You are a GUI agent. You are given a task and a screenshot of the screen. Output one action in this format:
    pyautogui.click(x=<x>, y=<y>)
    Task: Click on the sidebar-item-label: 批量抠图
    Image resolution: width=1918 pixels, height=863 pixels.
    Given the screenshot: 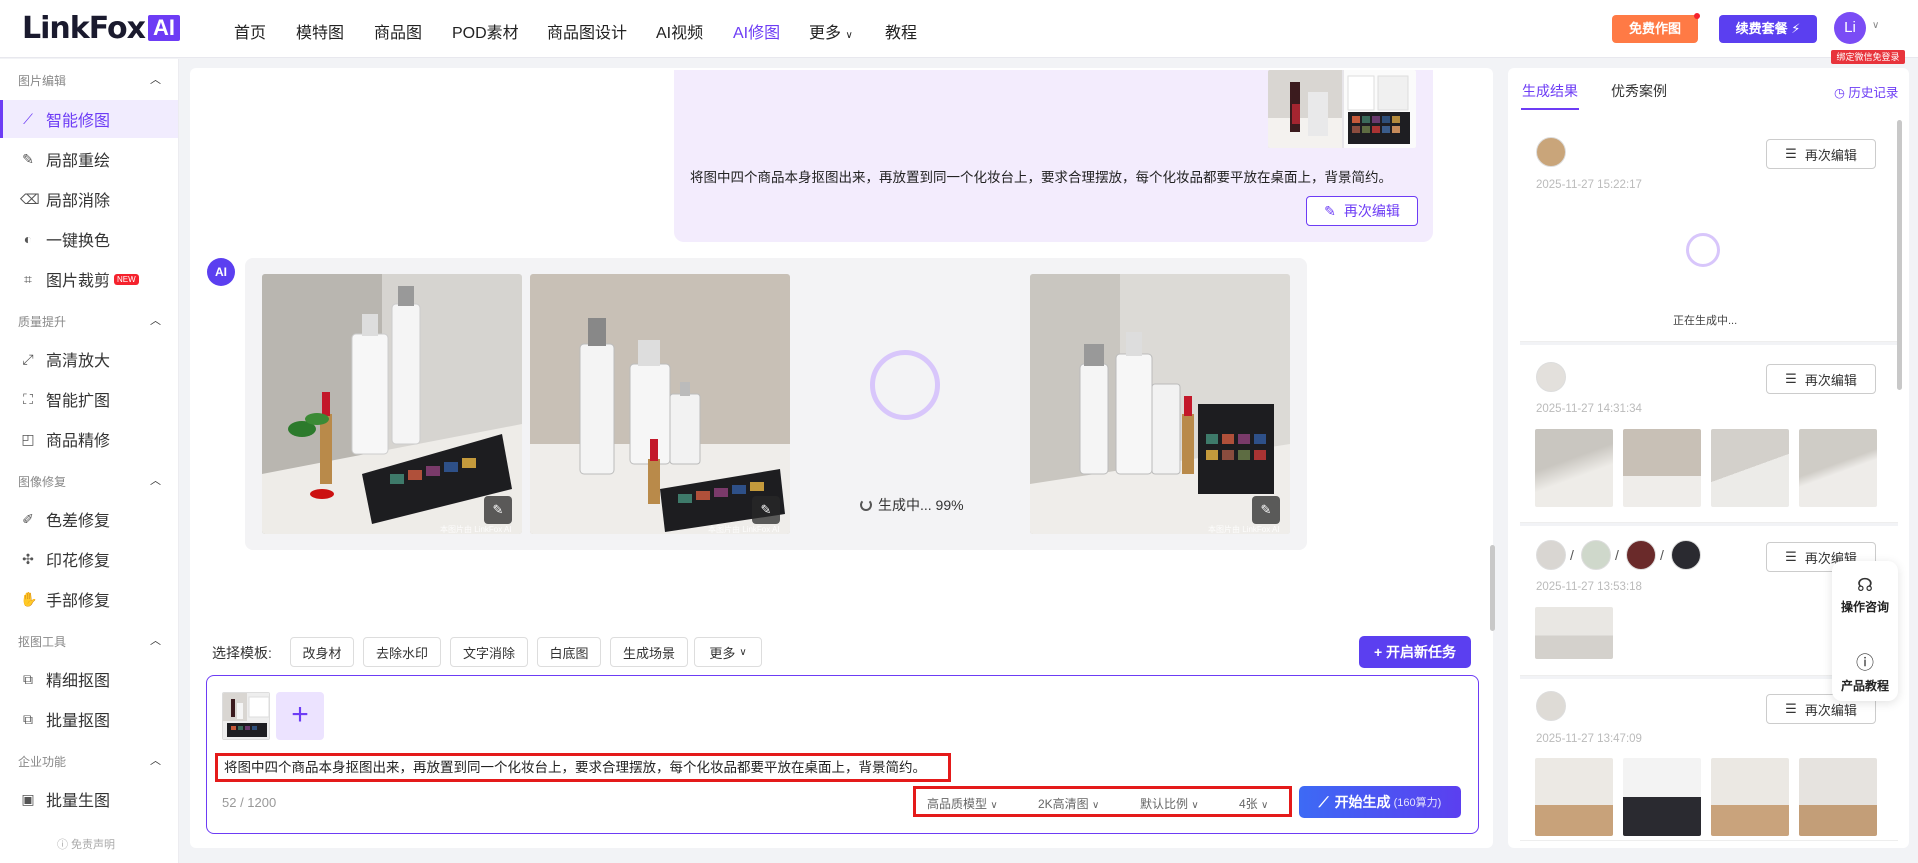 What is the action you would take?
    pyautogui.click(x=78, y=721)
    